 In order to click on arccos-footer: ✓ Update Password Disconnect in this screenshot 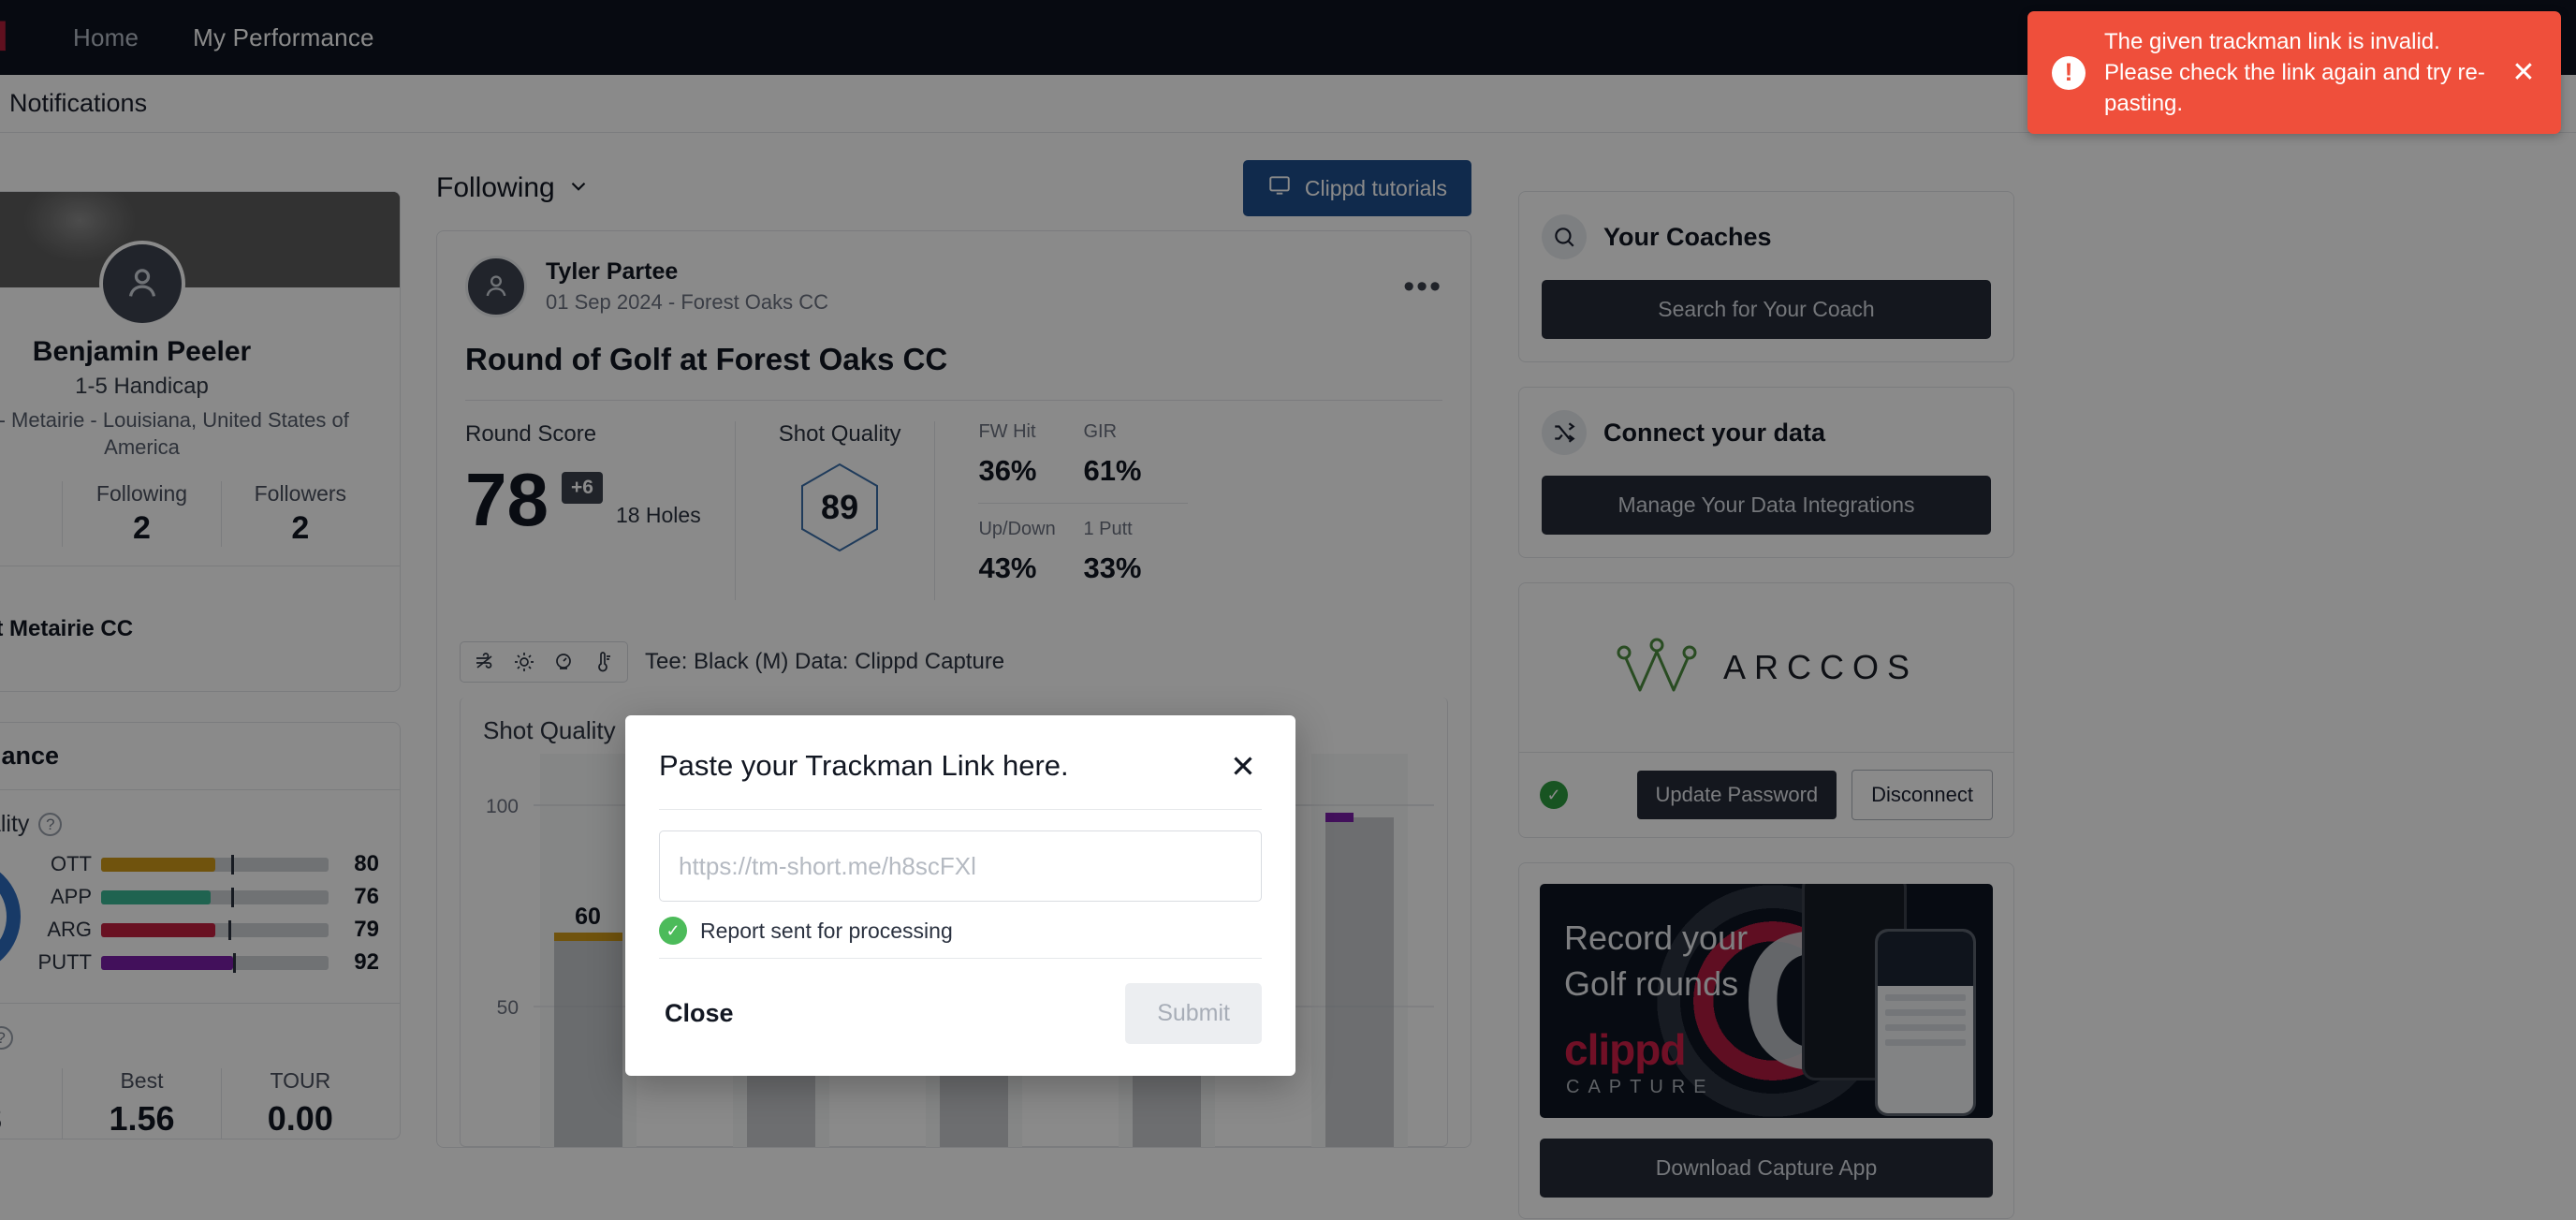, I will do `click(1766, 794)`.